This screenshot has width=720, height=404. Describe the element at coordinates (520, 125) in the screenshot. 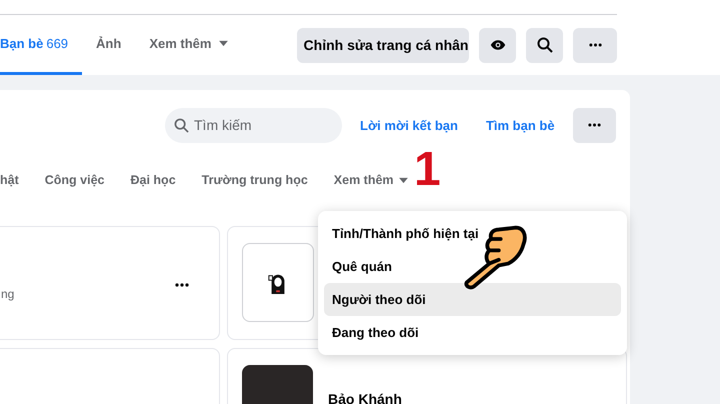

I see `link: Tìm bạn bè` at that location.